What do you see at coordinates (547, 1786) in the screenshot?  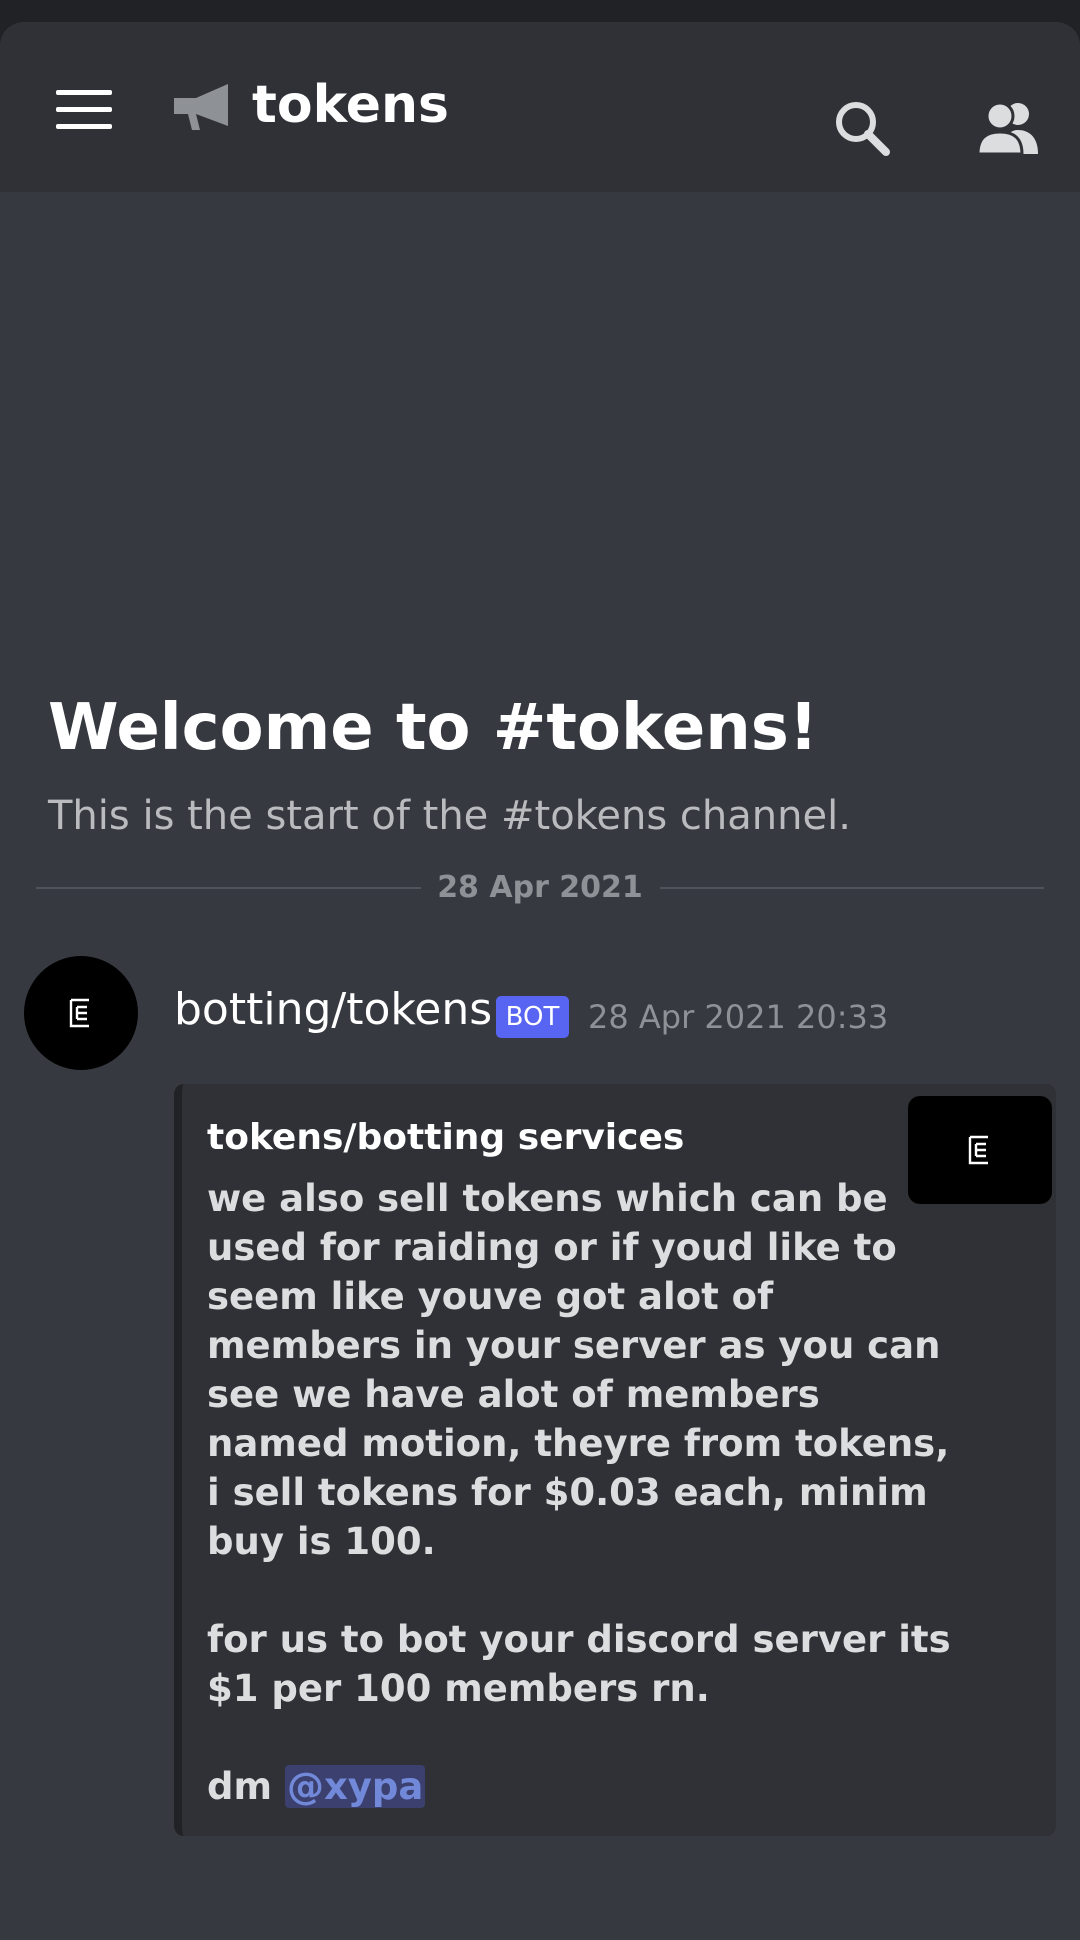 I see `embed-dm-line: dm @xypa` at bounding box center [547, 1786].